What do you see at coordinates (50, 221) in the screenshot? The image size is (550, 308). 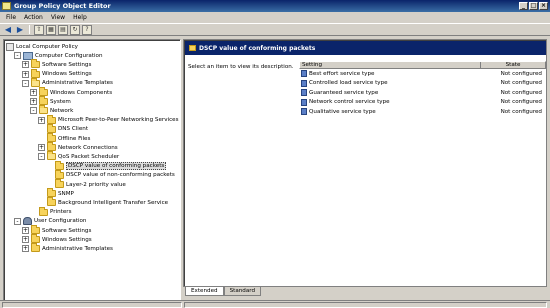 I see `tree-item: - User Configuration` at bounding box center [50, 221].